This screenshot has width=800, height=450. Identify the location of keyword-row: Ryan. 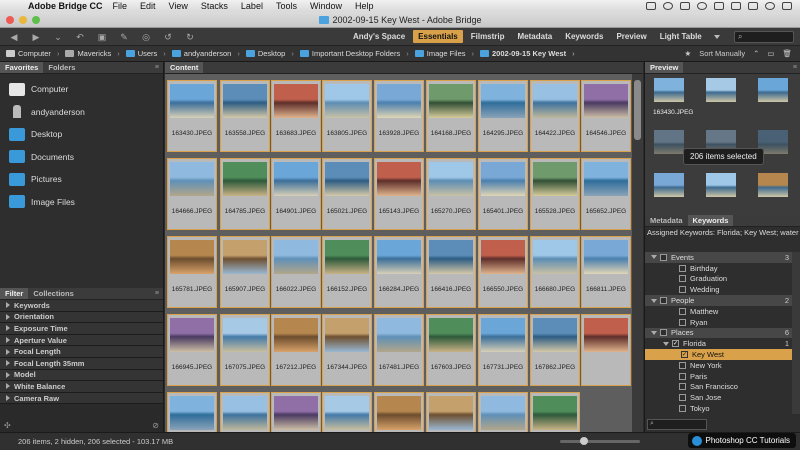
(719, 322).